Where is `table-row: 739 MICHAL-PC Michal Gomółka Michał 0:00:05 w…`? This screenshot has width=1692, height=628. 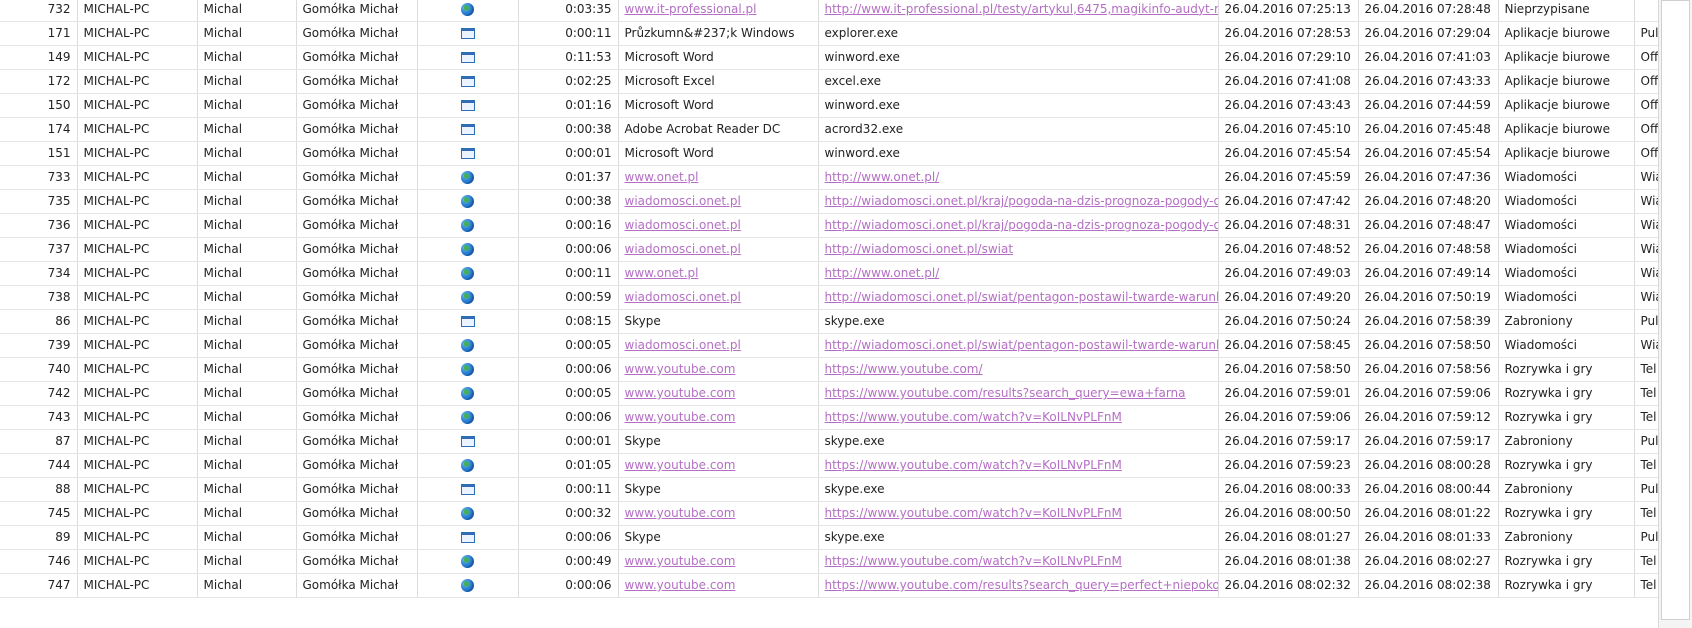 table-row: 739 MICHAL-PC Michal Gomółka Michał 0:00:05 w… is located at coordinates (829, 345).